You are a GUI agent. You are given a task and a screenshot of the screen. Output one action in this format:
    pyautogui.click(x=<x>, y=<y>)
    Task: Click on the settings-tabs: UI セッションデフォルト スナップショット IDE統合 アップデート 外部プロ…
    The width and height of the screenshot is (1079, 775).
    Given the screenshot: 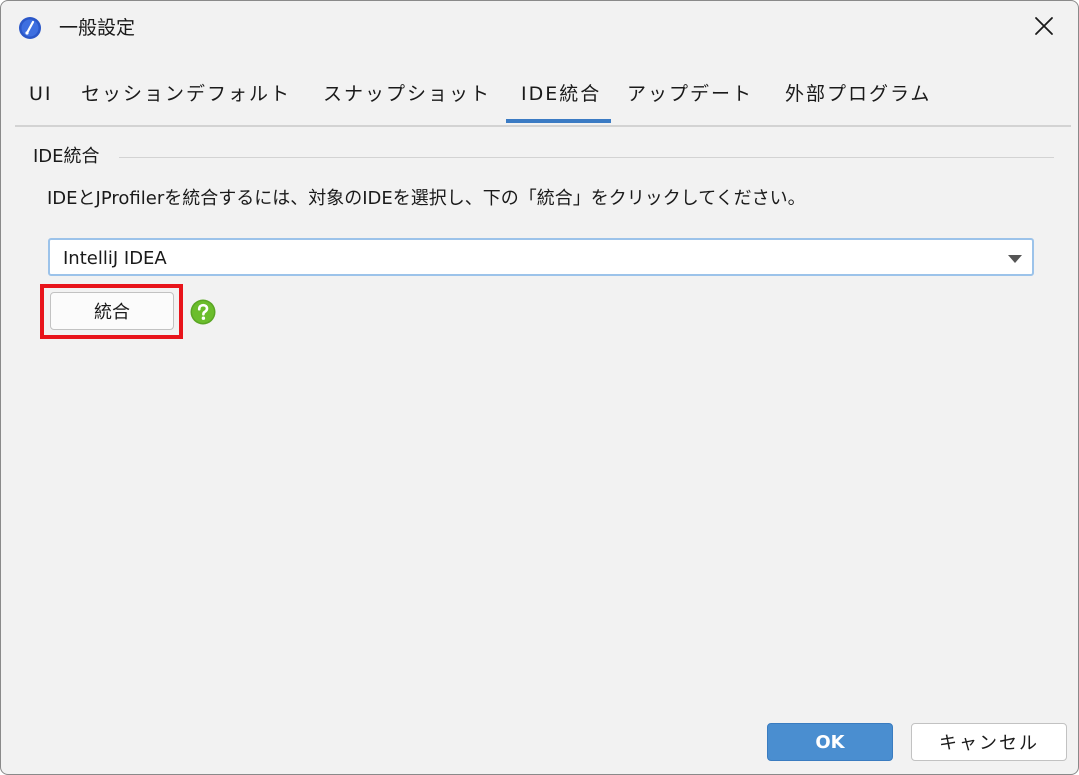 What is the action you would take?
    pyautogui.click(x=543, y=100)
    